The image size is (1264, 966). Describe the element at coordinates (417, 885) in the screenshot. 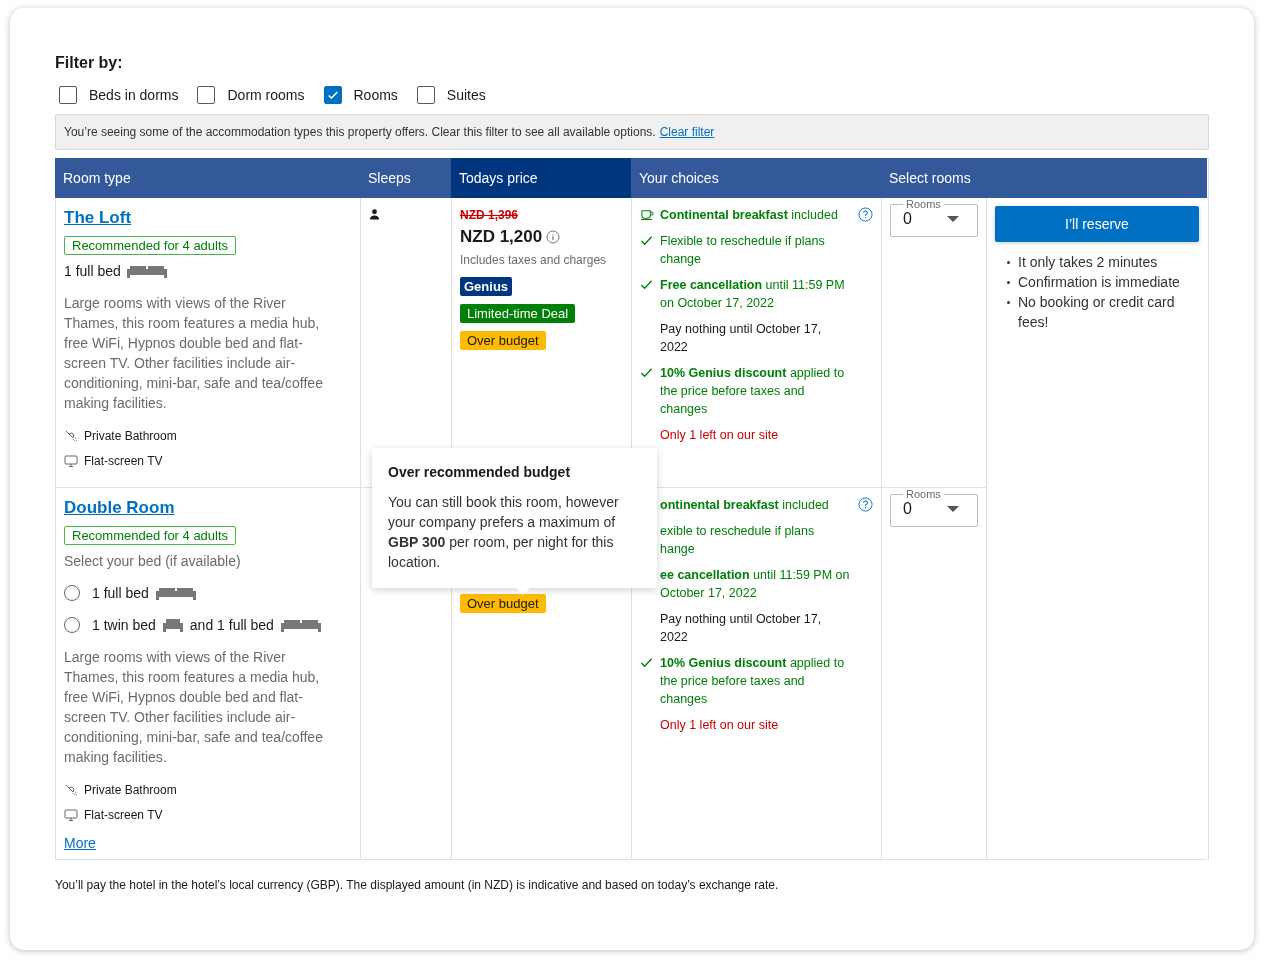

I see `currency-footnote: You’ll pay the hotel in the hotel’s local currency (GBP). The displayed amount (in NZD) is indicative and based on today’s exchange rate.` at that location.